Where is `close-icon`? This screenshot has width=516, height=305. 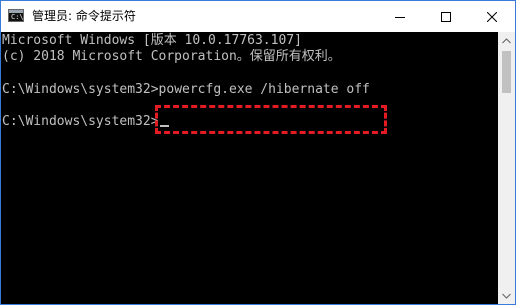
close-icon is located at coordinates (492, 16).